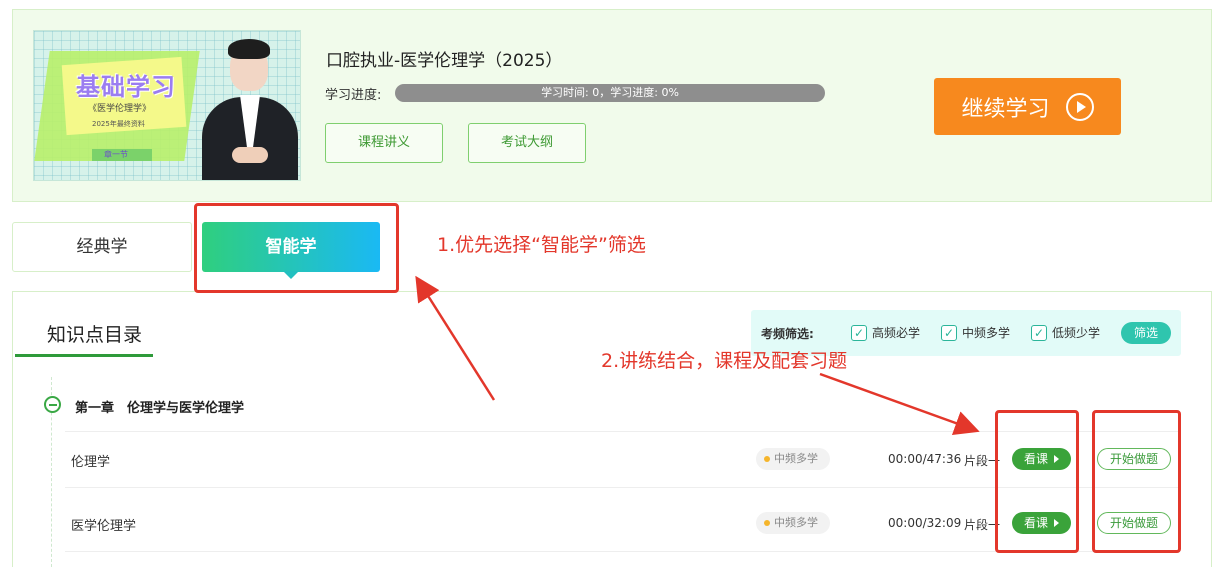  I want to click on lesson-time: 00:00/32:09, so click(925, 523).